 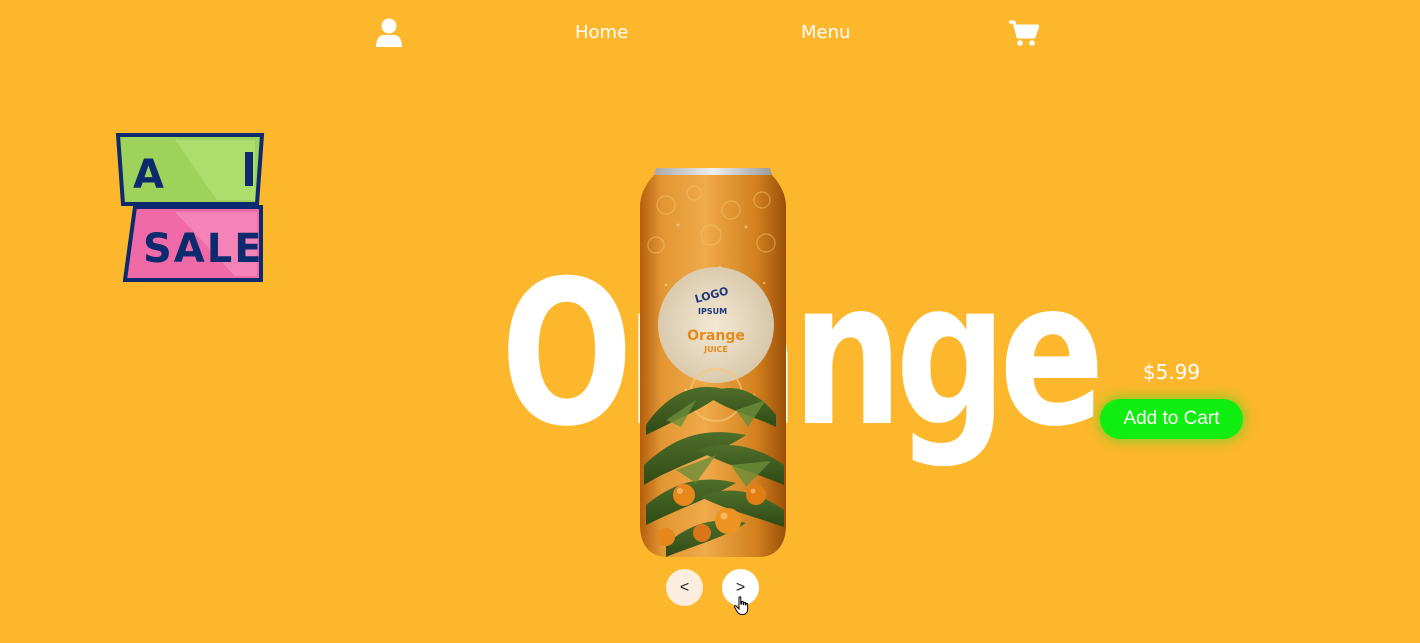 I want to click on badge-sale-text: SALE, so click(x=203, y=249).